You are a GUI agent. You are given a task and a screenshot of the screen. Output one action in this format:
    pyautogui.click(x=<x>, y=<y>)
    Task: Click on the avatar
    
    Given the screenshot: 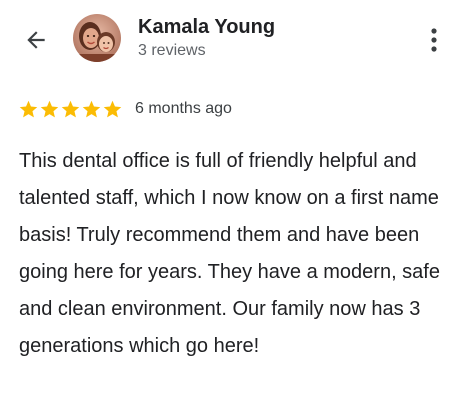 What is the action you would take?
    pyautogui.click(x=97, y=38)
    